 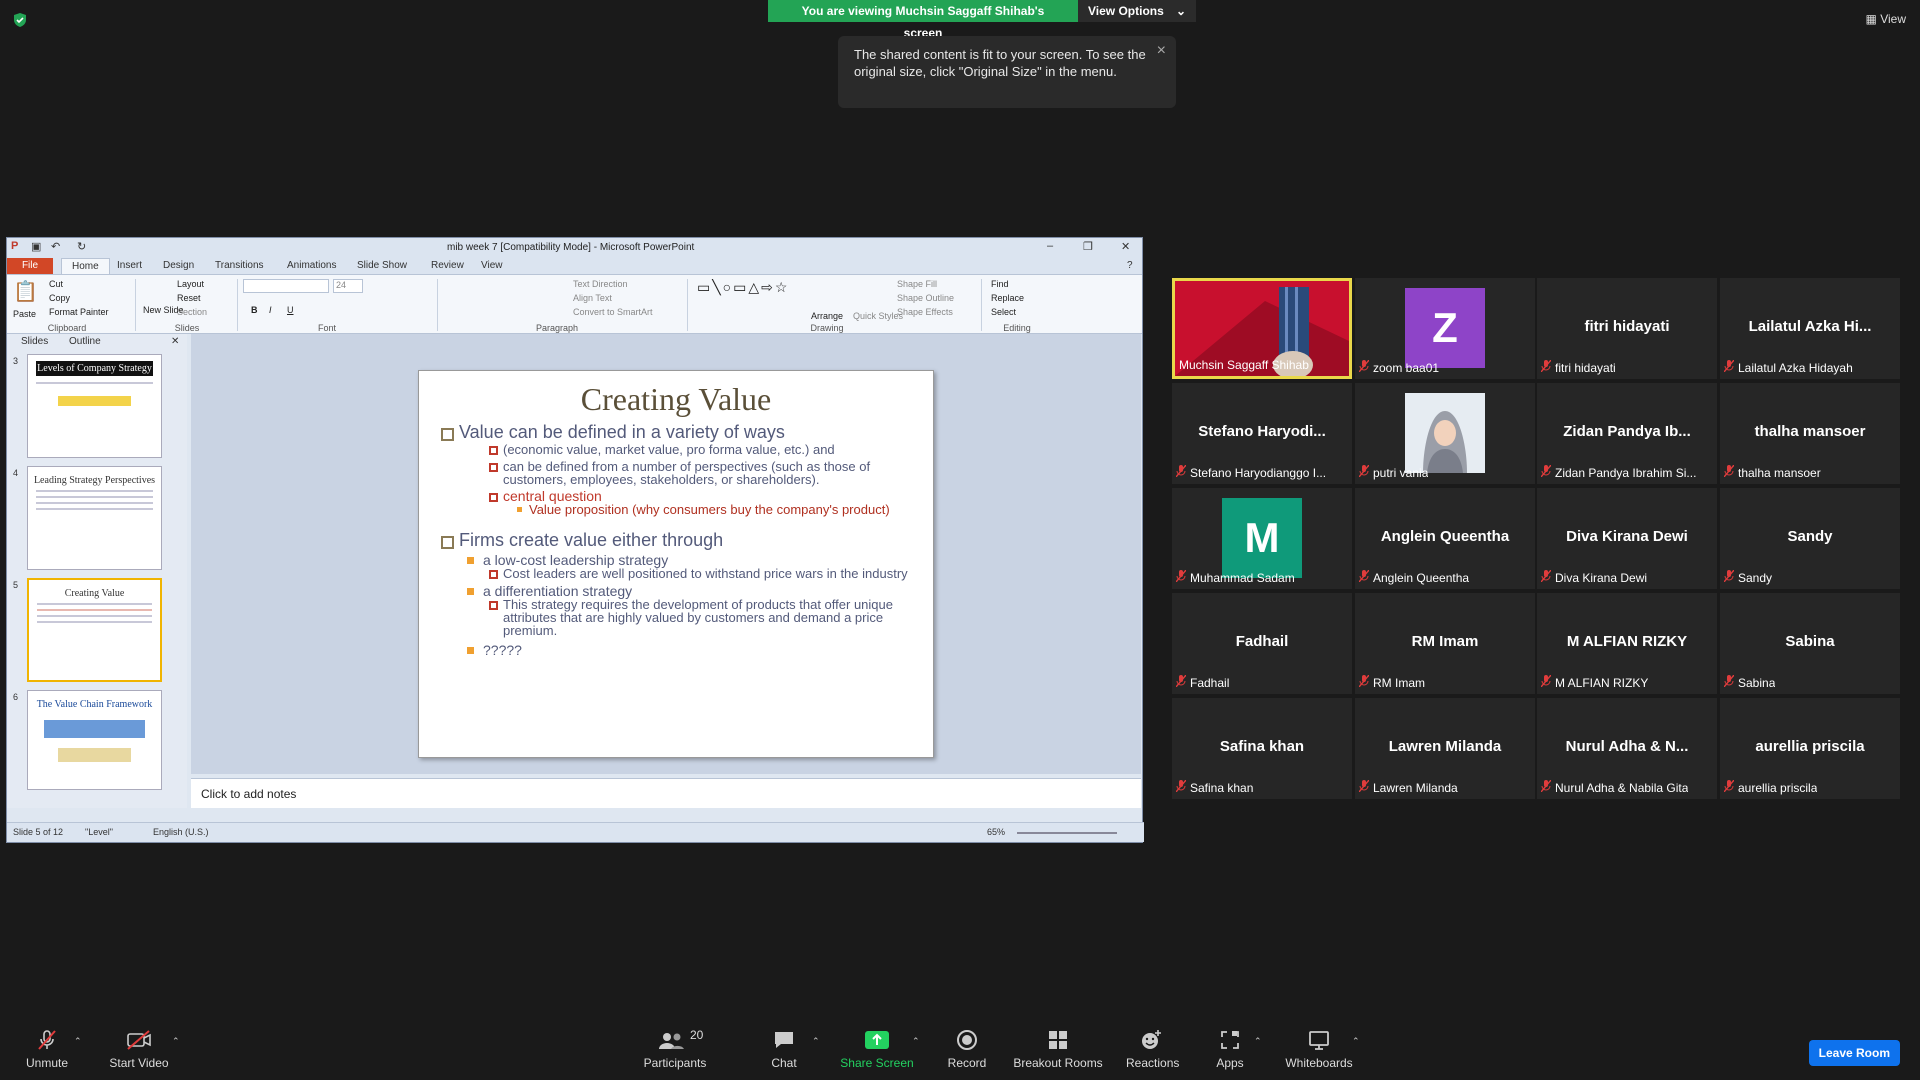 What do you see at coordinates (85, 341) in the screenshot?
I see `tab-outline: Outline` at bounding box center [85, 341].